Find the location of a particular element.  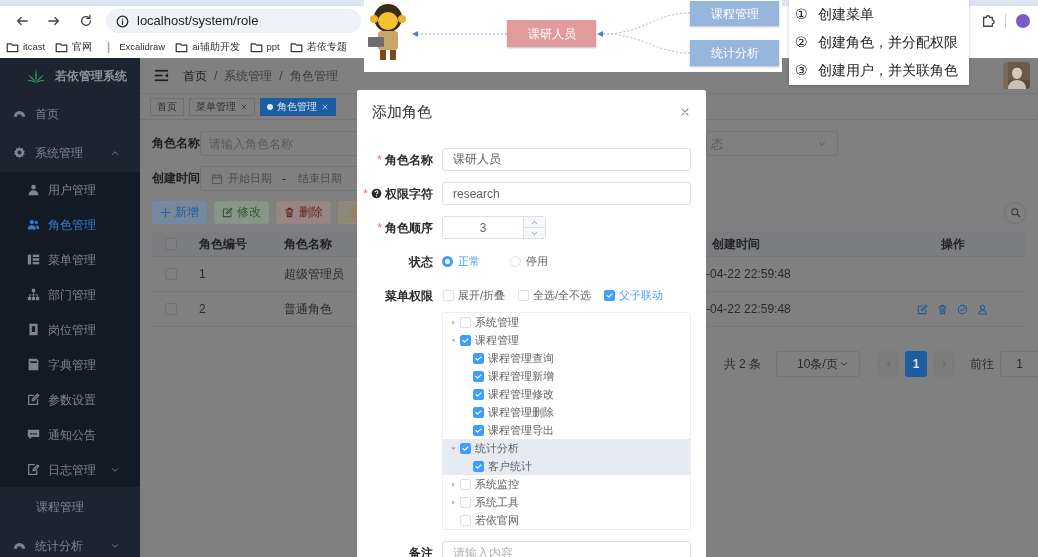

figure-drawing is located at coordinates (387, 32).